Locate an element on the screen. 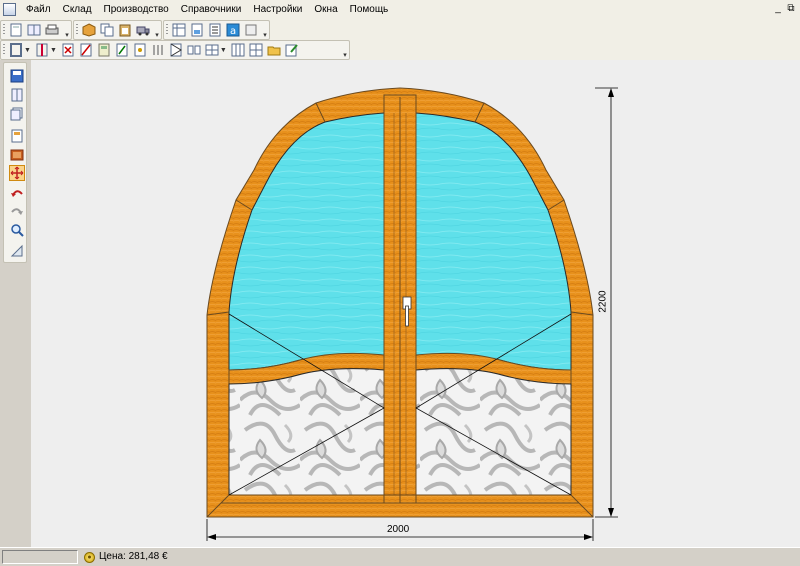 The height and width of the screenshot is (566, 800). frame-view-icon is located at coordinates (17, 95).